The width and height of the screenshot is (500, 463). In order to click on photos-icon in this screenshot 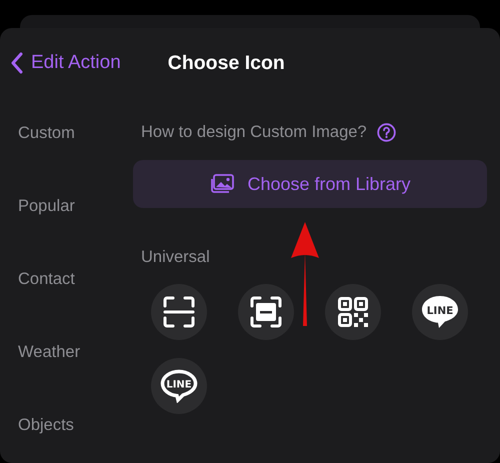, I will do `click(222, 184)`.